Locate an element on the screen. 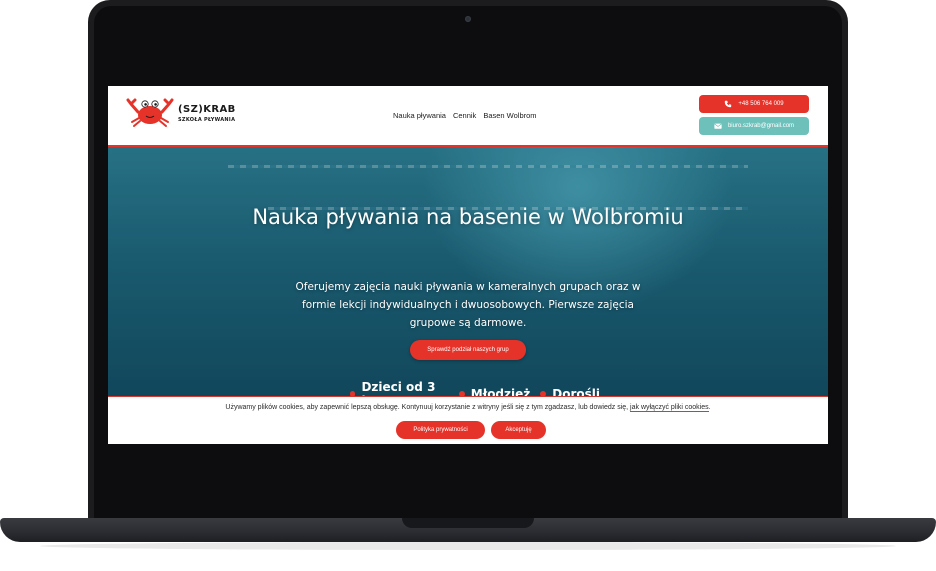 Image resolution: width=936 pixels, height=571 pixels. group-label: Dorośli is located at coordinates (576, 391).